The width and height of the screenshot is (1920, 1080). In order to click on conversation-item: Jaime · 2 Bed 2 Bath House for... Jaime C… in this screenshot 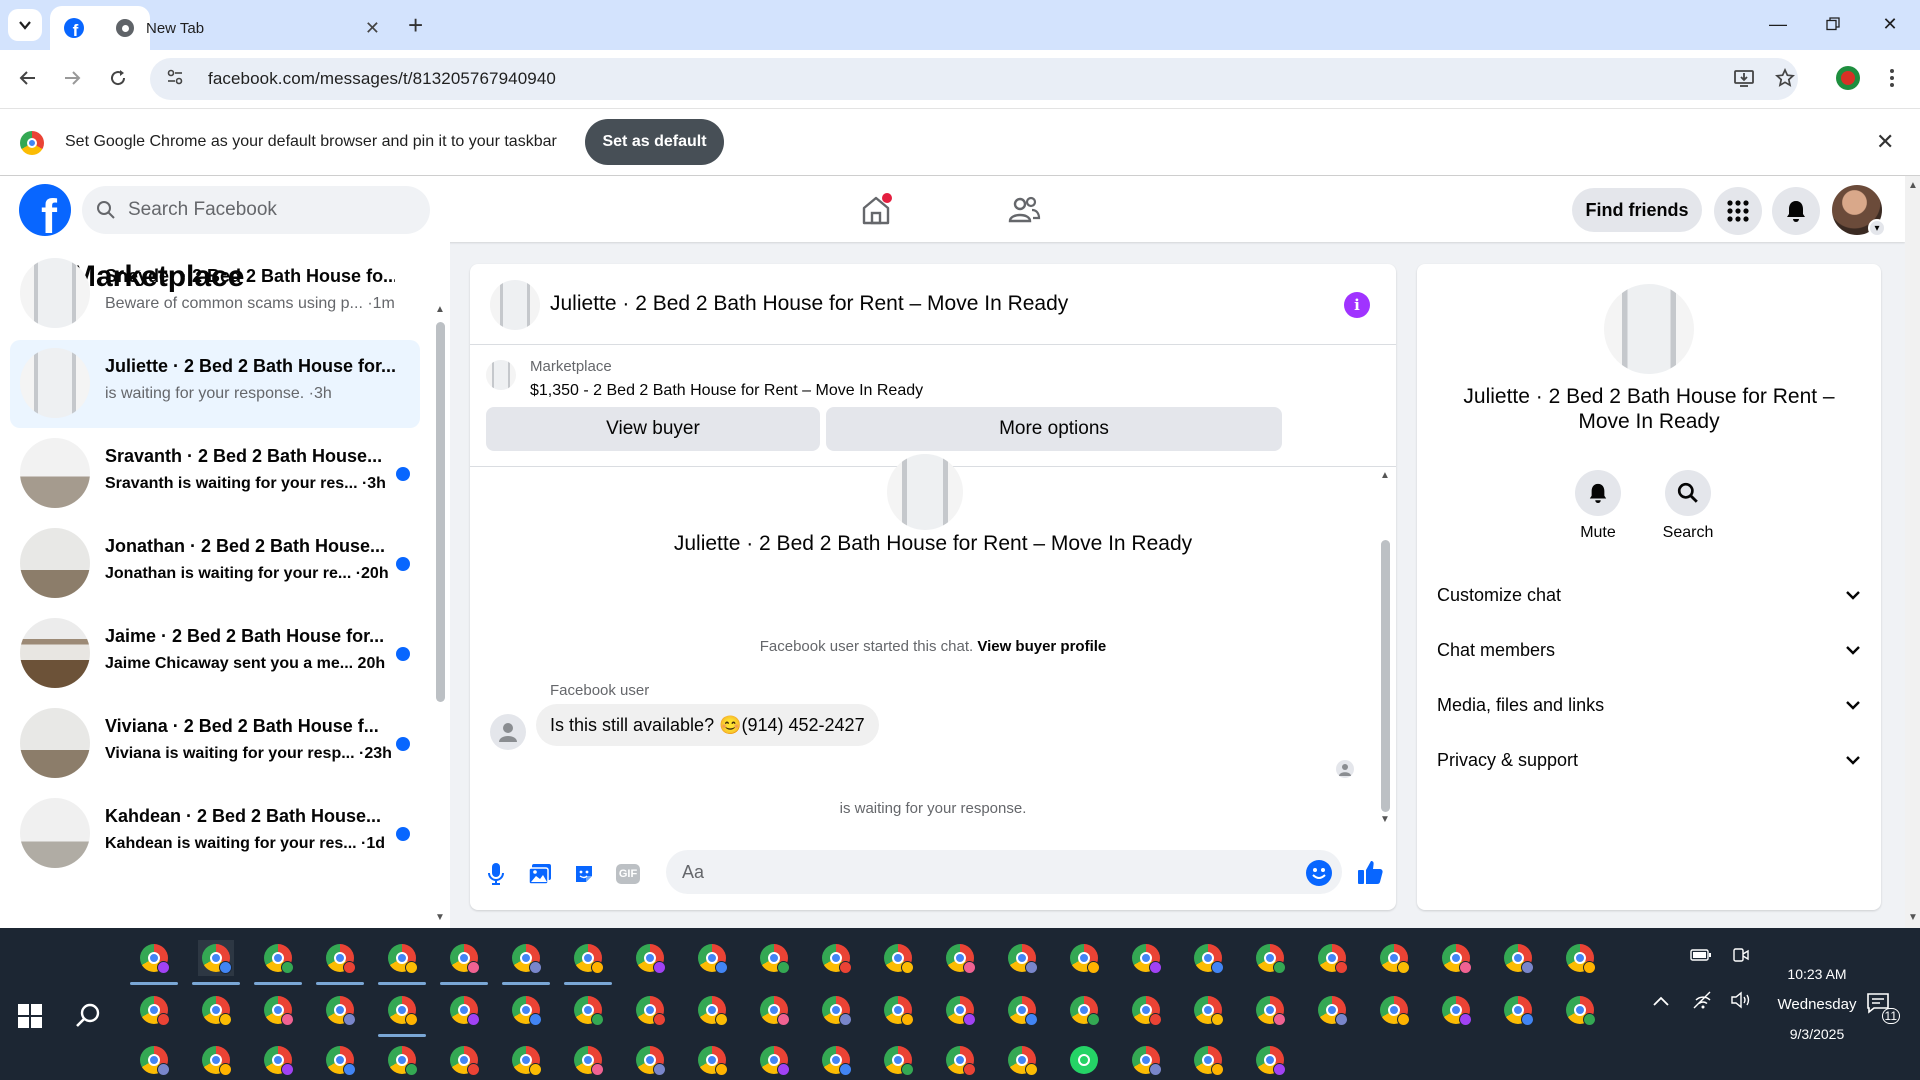, I will do `click(215, 654)`.